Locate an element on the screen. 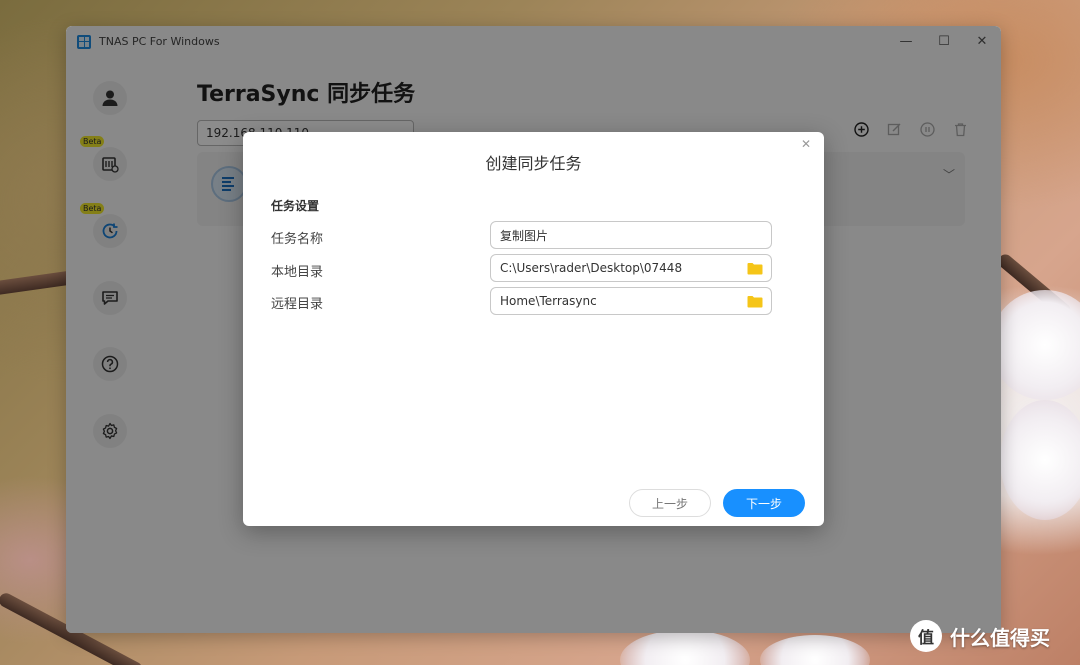 The image size is (1080, 665). dialog-title: 创建同步任务 is located at coordinates (533, 163).